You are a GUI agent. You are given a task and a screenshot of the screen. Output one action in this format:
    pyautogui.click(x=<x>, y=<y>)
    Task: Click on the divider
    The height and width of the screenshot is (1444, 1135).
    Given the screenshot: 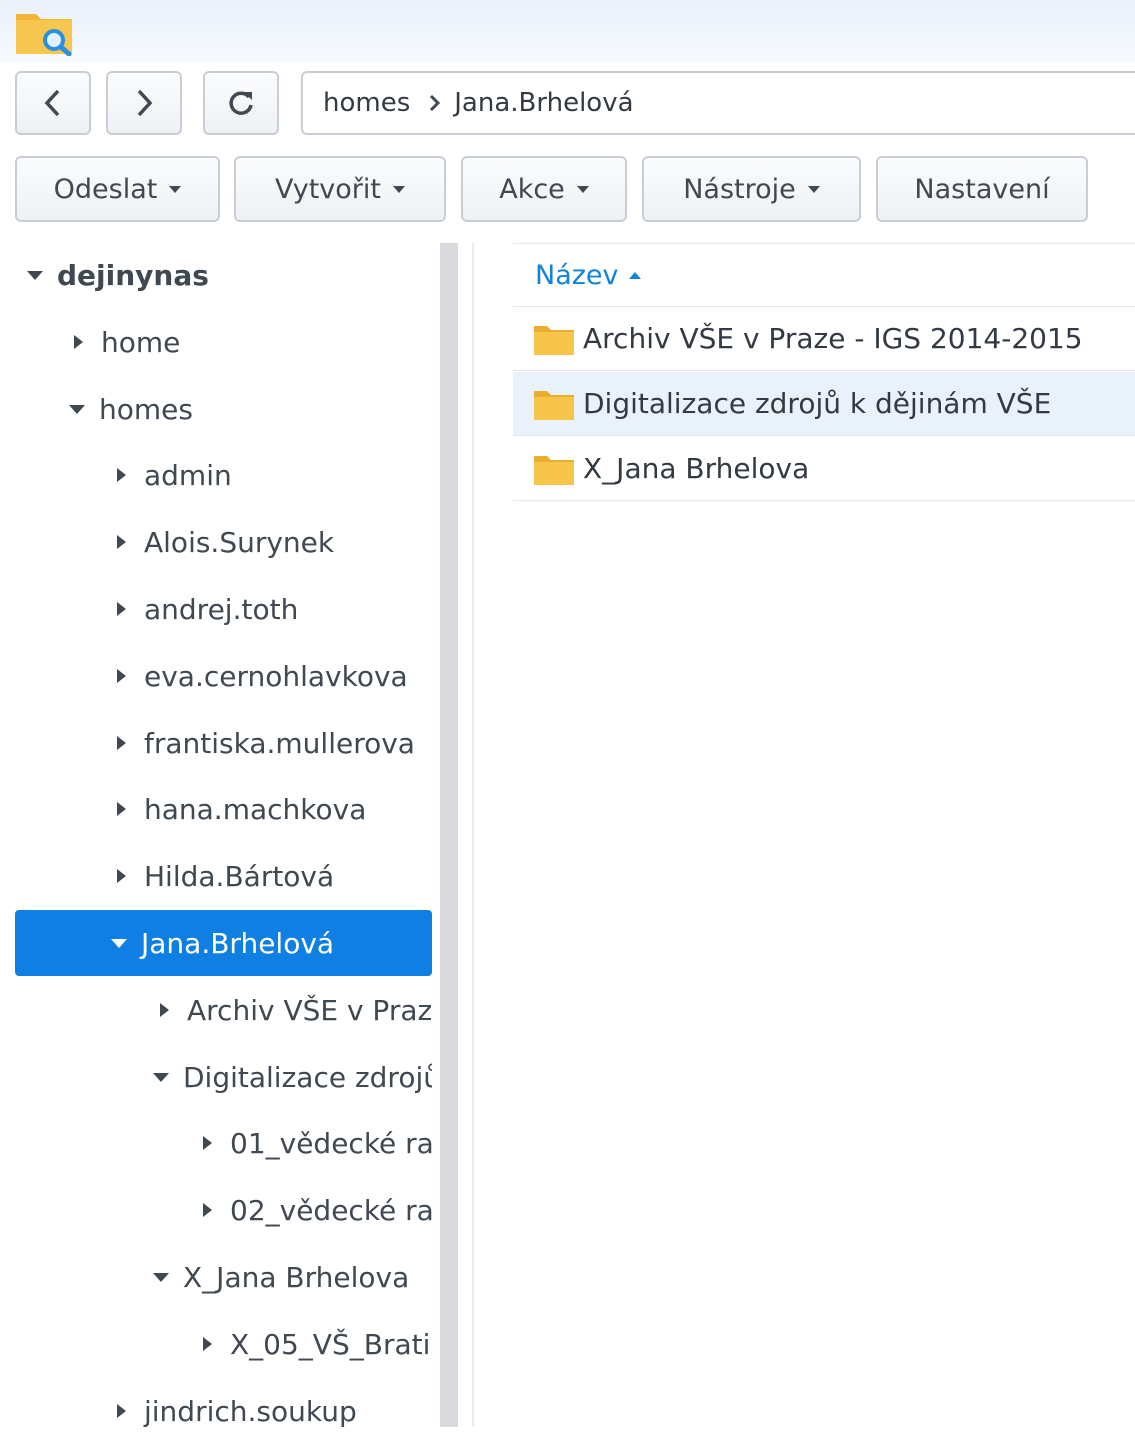 What is the action you would take?
    pyautogui.click(x=473, y=835)
    